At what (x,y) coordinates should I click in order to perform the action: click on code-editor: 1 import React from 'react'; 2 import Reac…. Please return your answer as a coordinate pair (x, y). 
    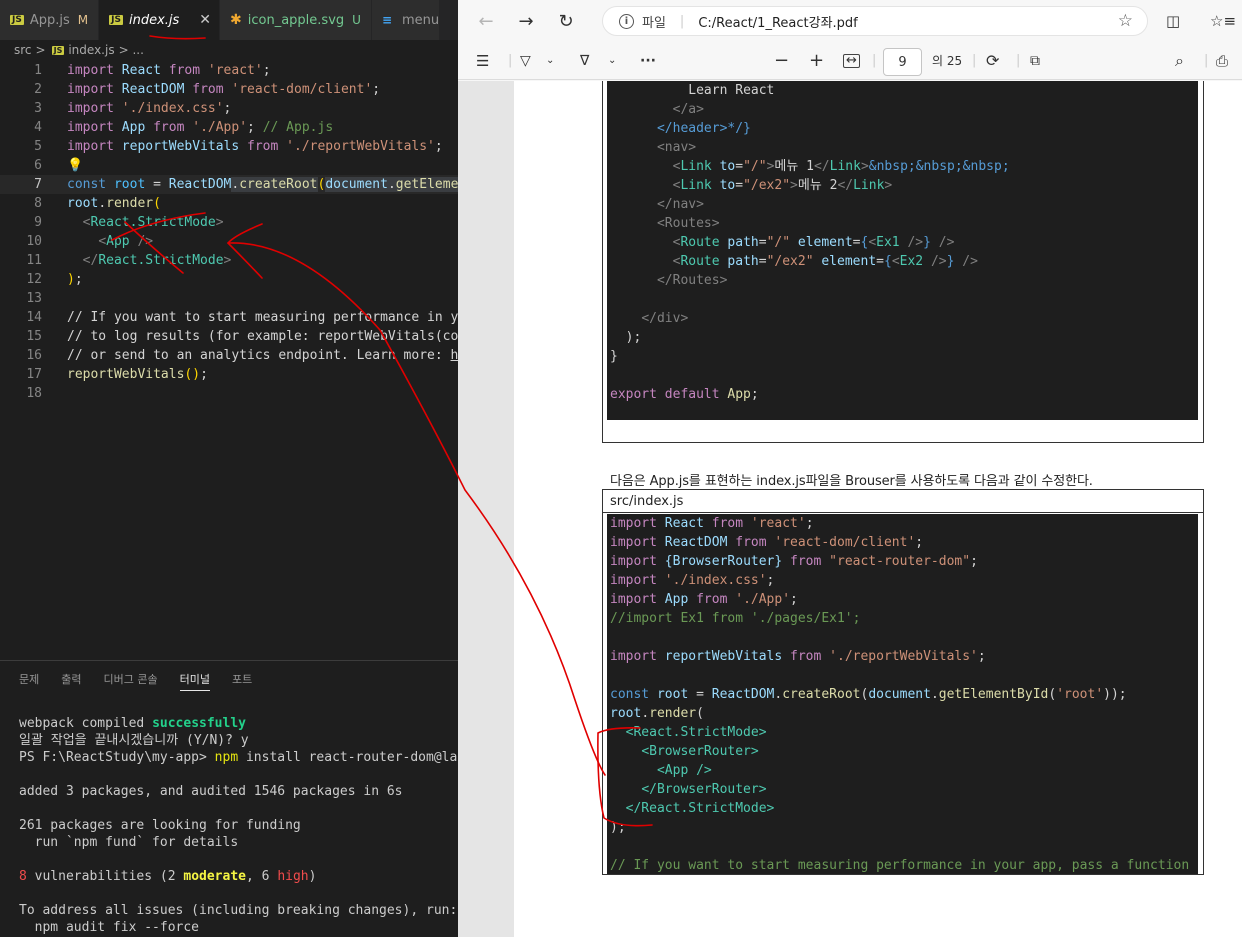
    Looking at the image, I should click on (229, 232).